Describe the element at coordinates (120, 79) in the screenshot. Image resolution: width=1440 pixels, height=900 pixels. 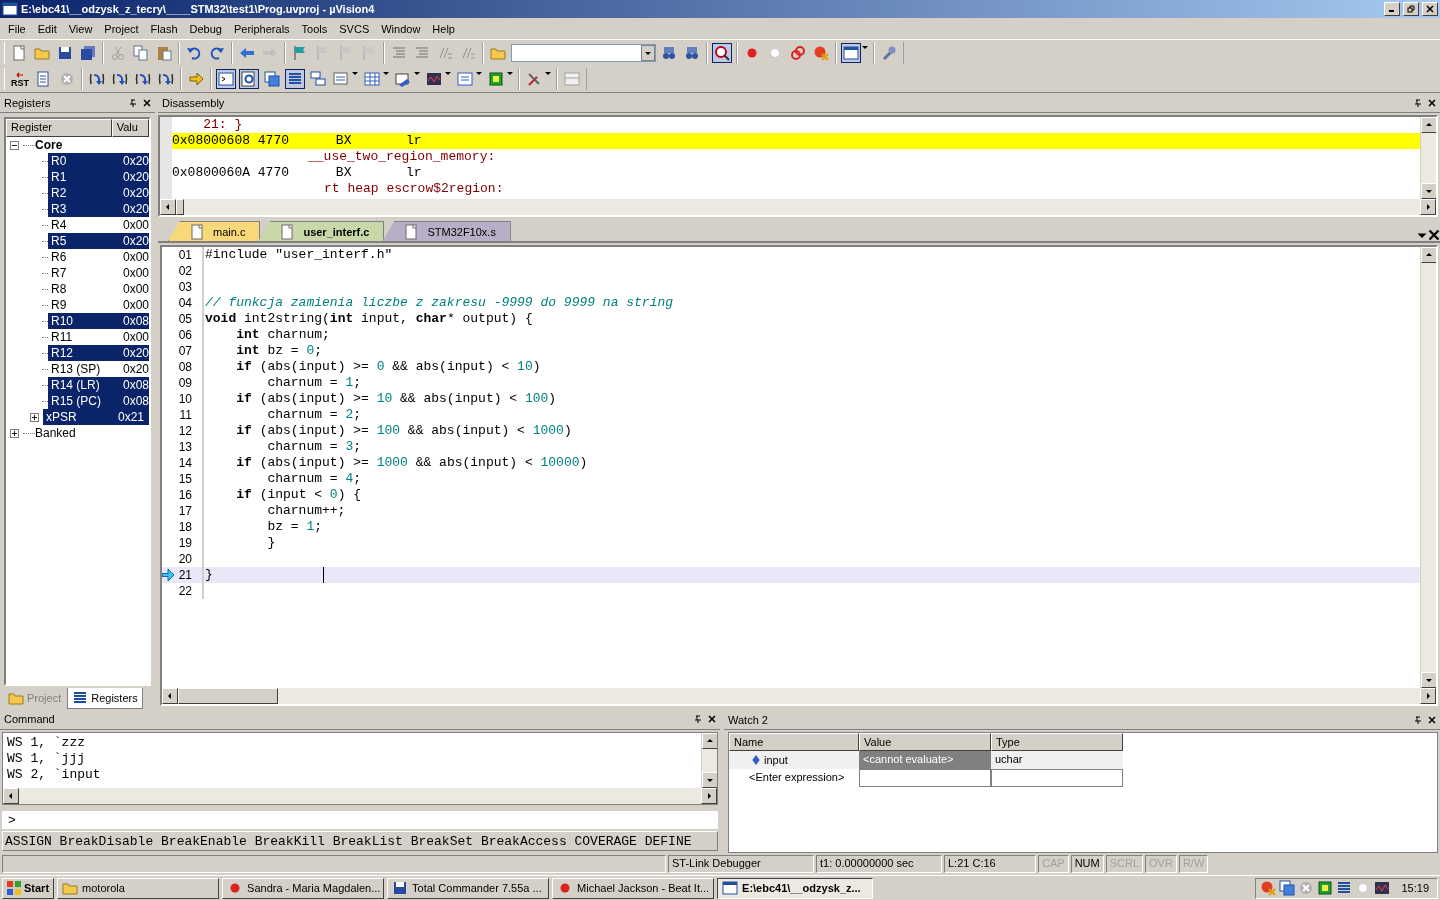
I see `step-over-icon` at that location.